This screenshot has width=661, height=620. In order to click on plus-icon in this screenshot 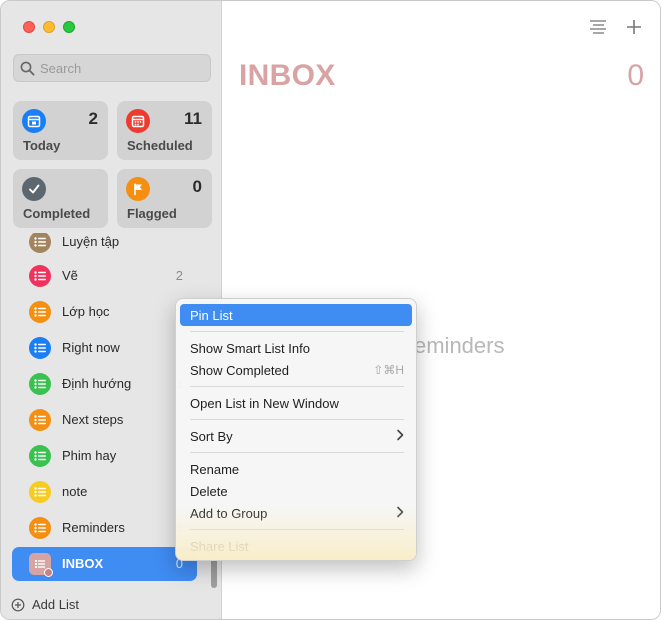, I will do `click(634, 27)`.